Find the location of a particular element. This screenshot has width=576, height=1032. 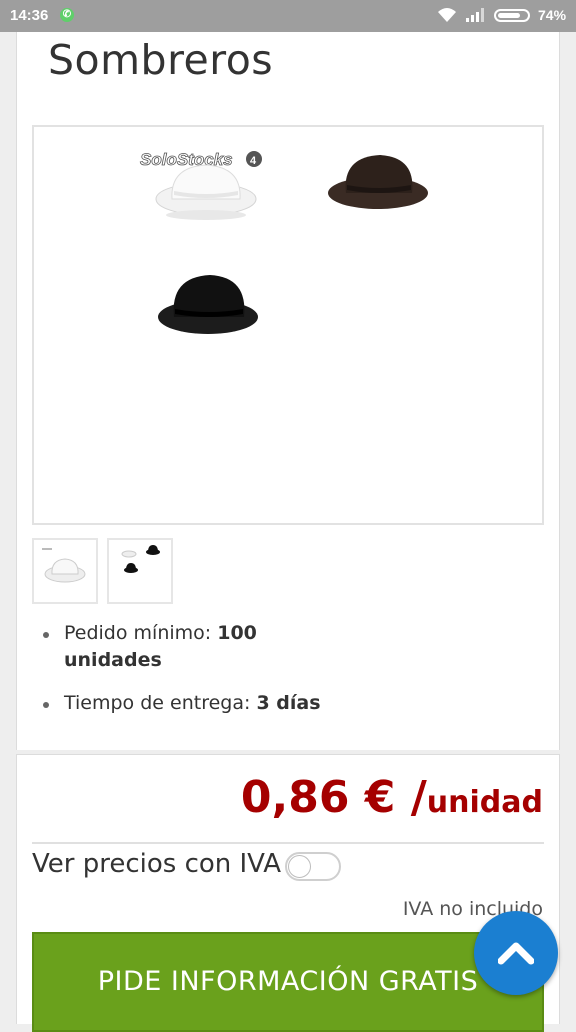

min-order-unit: unidades is located at coordinates (113, 660).